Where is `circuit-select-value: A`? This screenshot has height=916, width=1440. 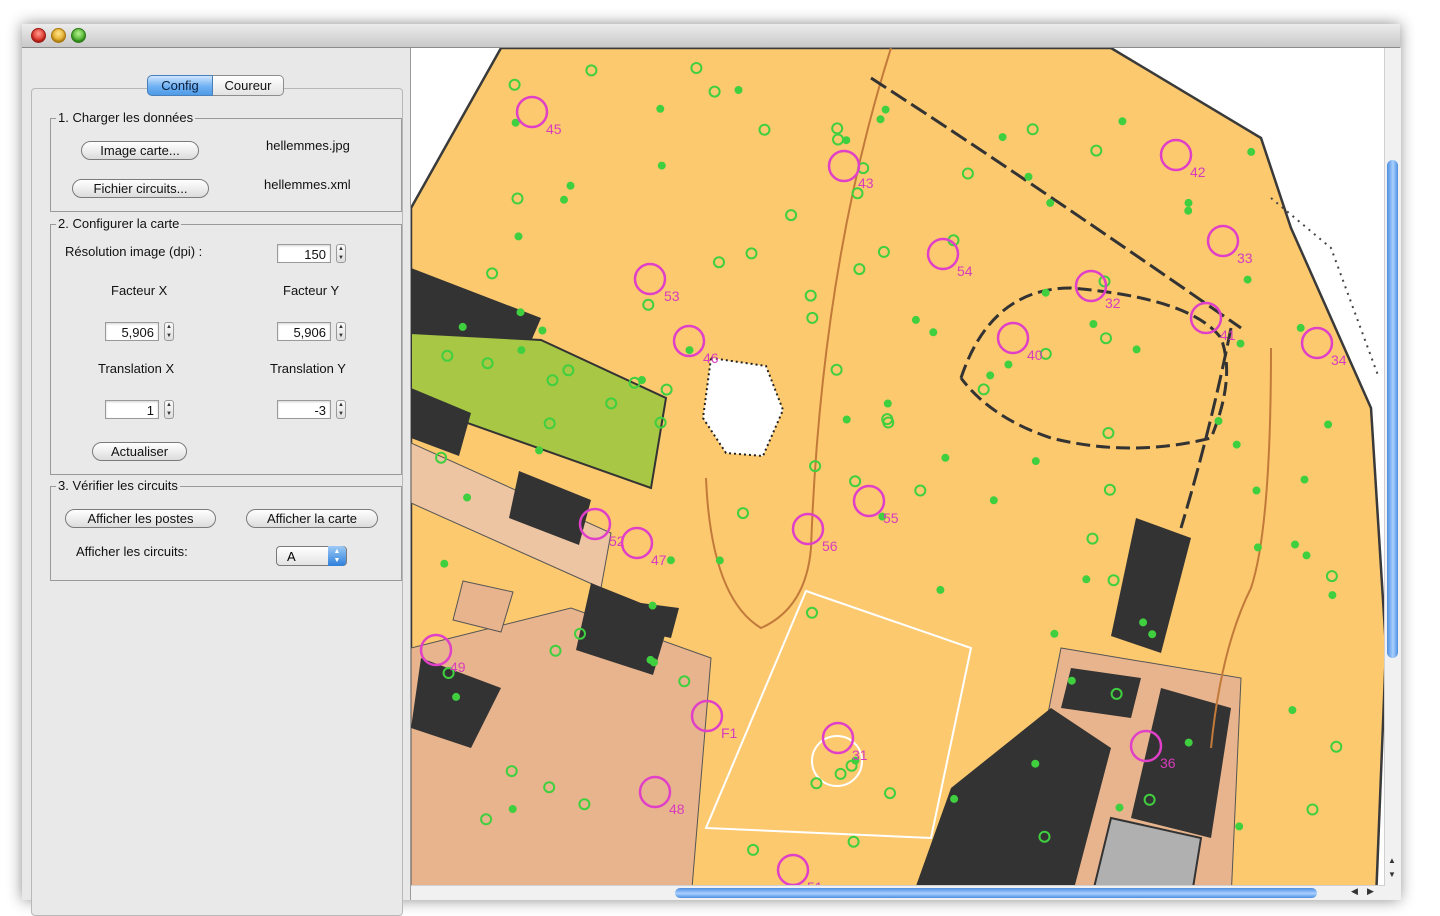
circuit-select-value: A is located at coordinates (291, 556).